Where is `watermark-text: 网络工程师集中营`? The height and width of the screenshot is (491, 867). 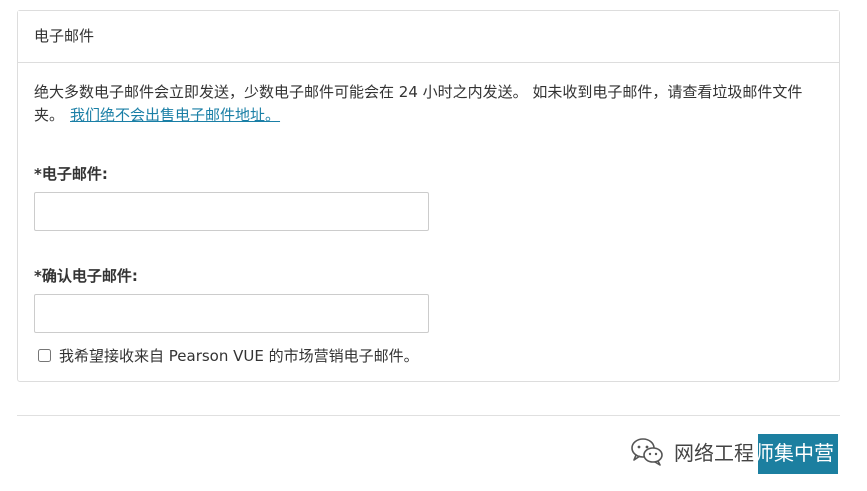 watermark-text: 网络工程师集中营 is located at coordinates (754, 451).